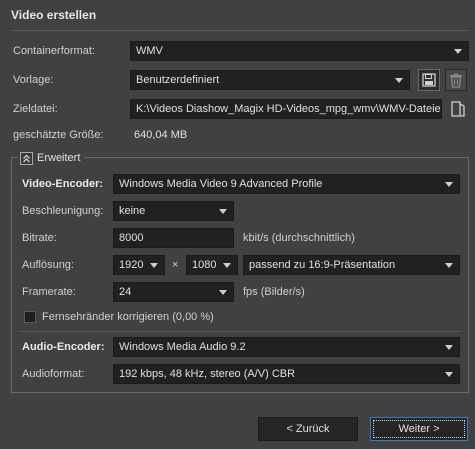  I want to click on estimated-size-value: 640,04 MB, so click(161, 135).